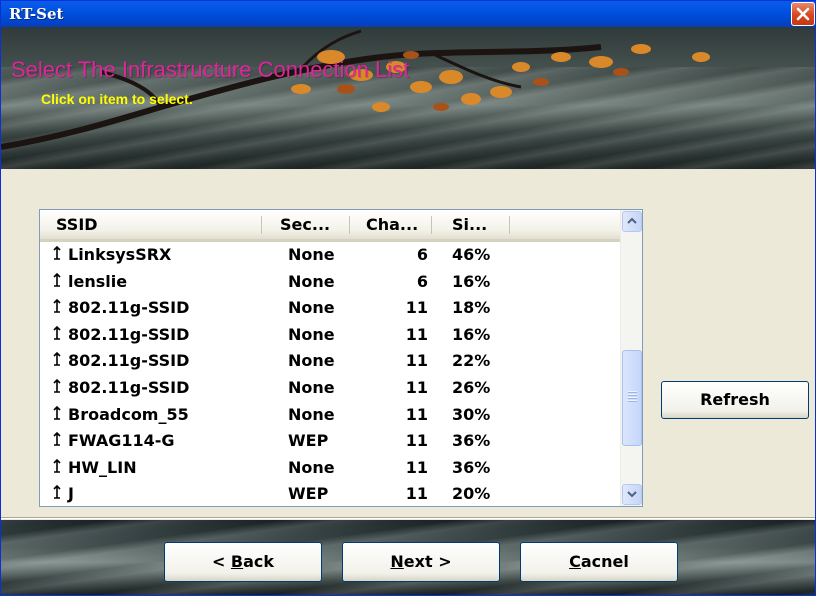  I want to click on chevron-down-icon, so click(632, 494).